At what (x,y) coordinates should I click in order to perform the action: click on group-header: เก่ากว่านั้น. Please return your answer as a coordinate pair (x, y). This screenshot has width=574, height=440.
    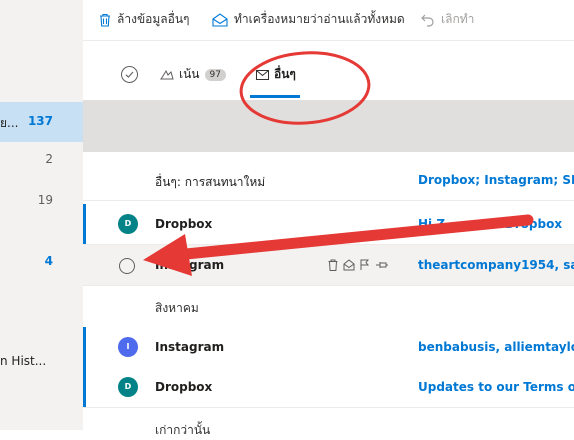
    Looking at the image, I should click on (183, 430).